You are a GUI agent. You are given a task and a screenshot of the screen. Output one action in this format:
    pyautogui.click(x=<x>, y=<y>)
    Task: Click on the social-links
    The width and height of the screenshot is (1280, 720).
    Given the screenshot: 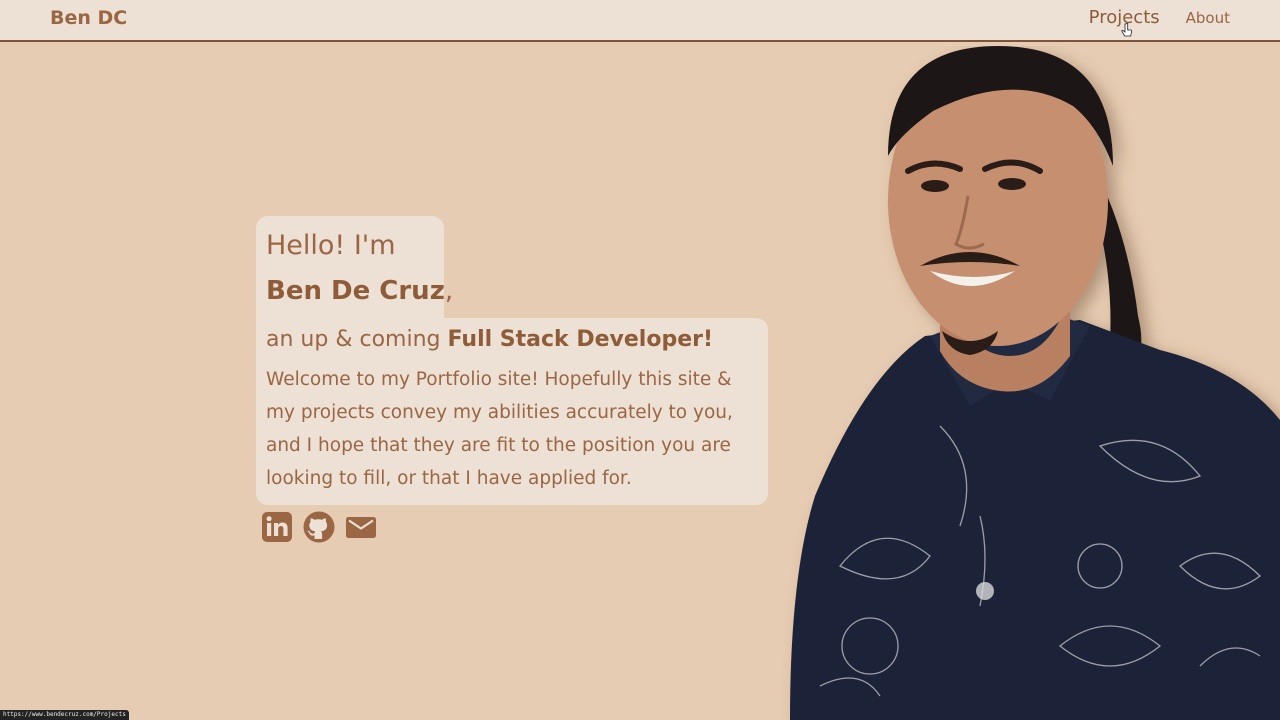 What is the action you would take?
    pyautogui.click(x=319, y=527)
    